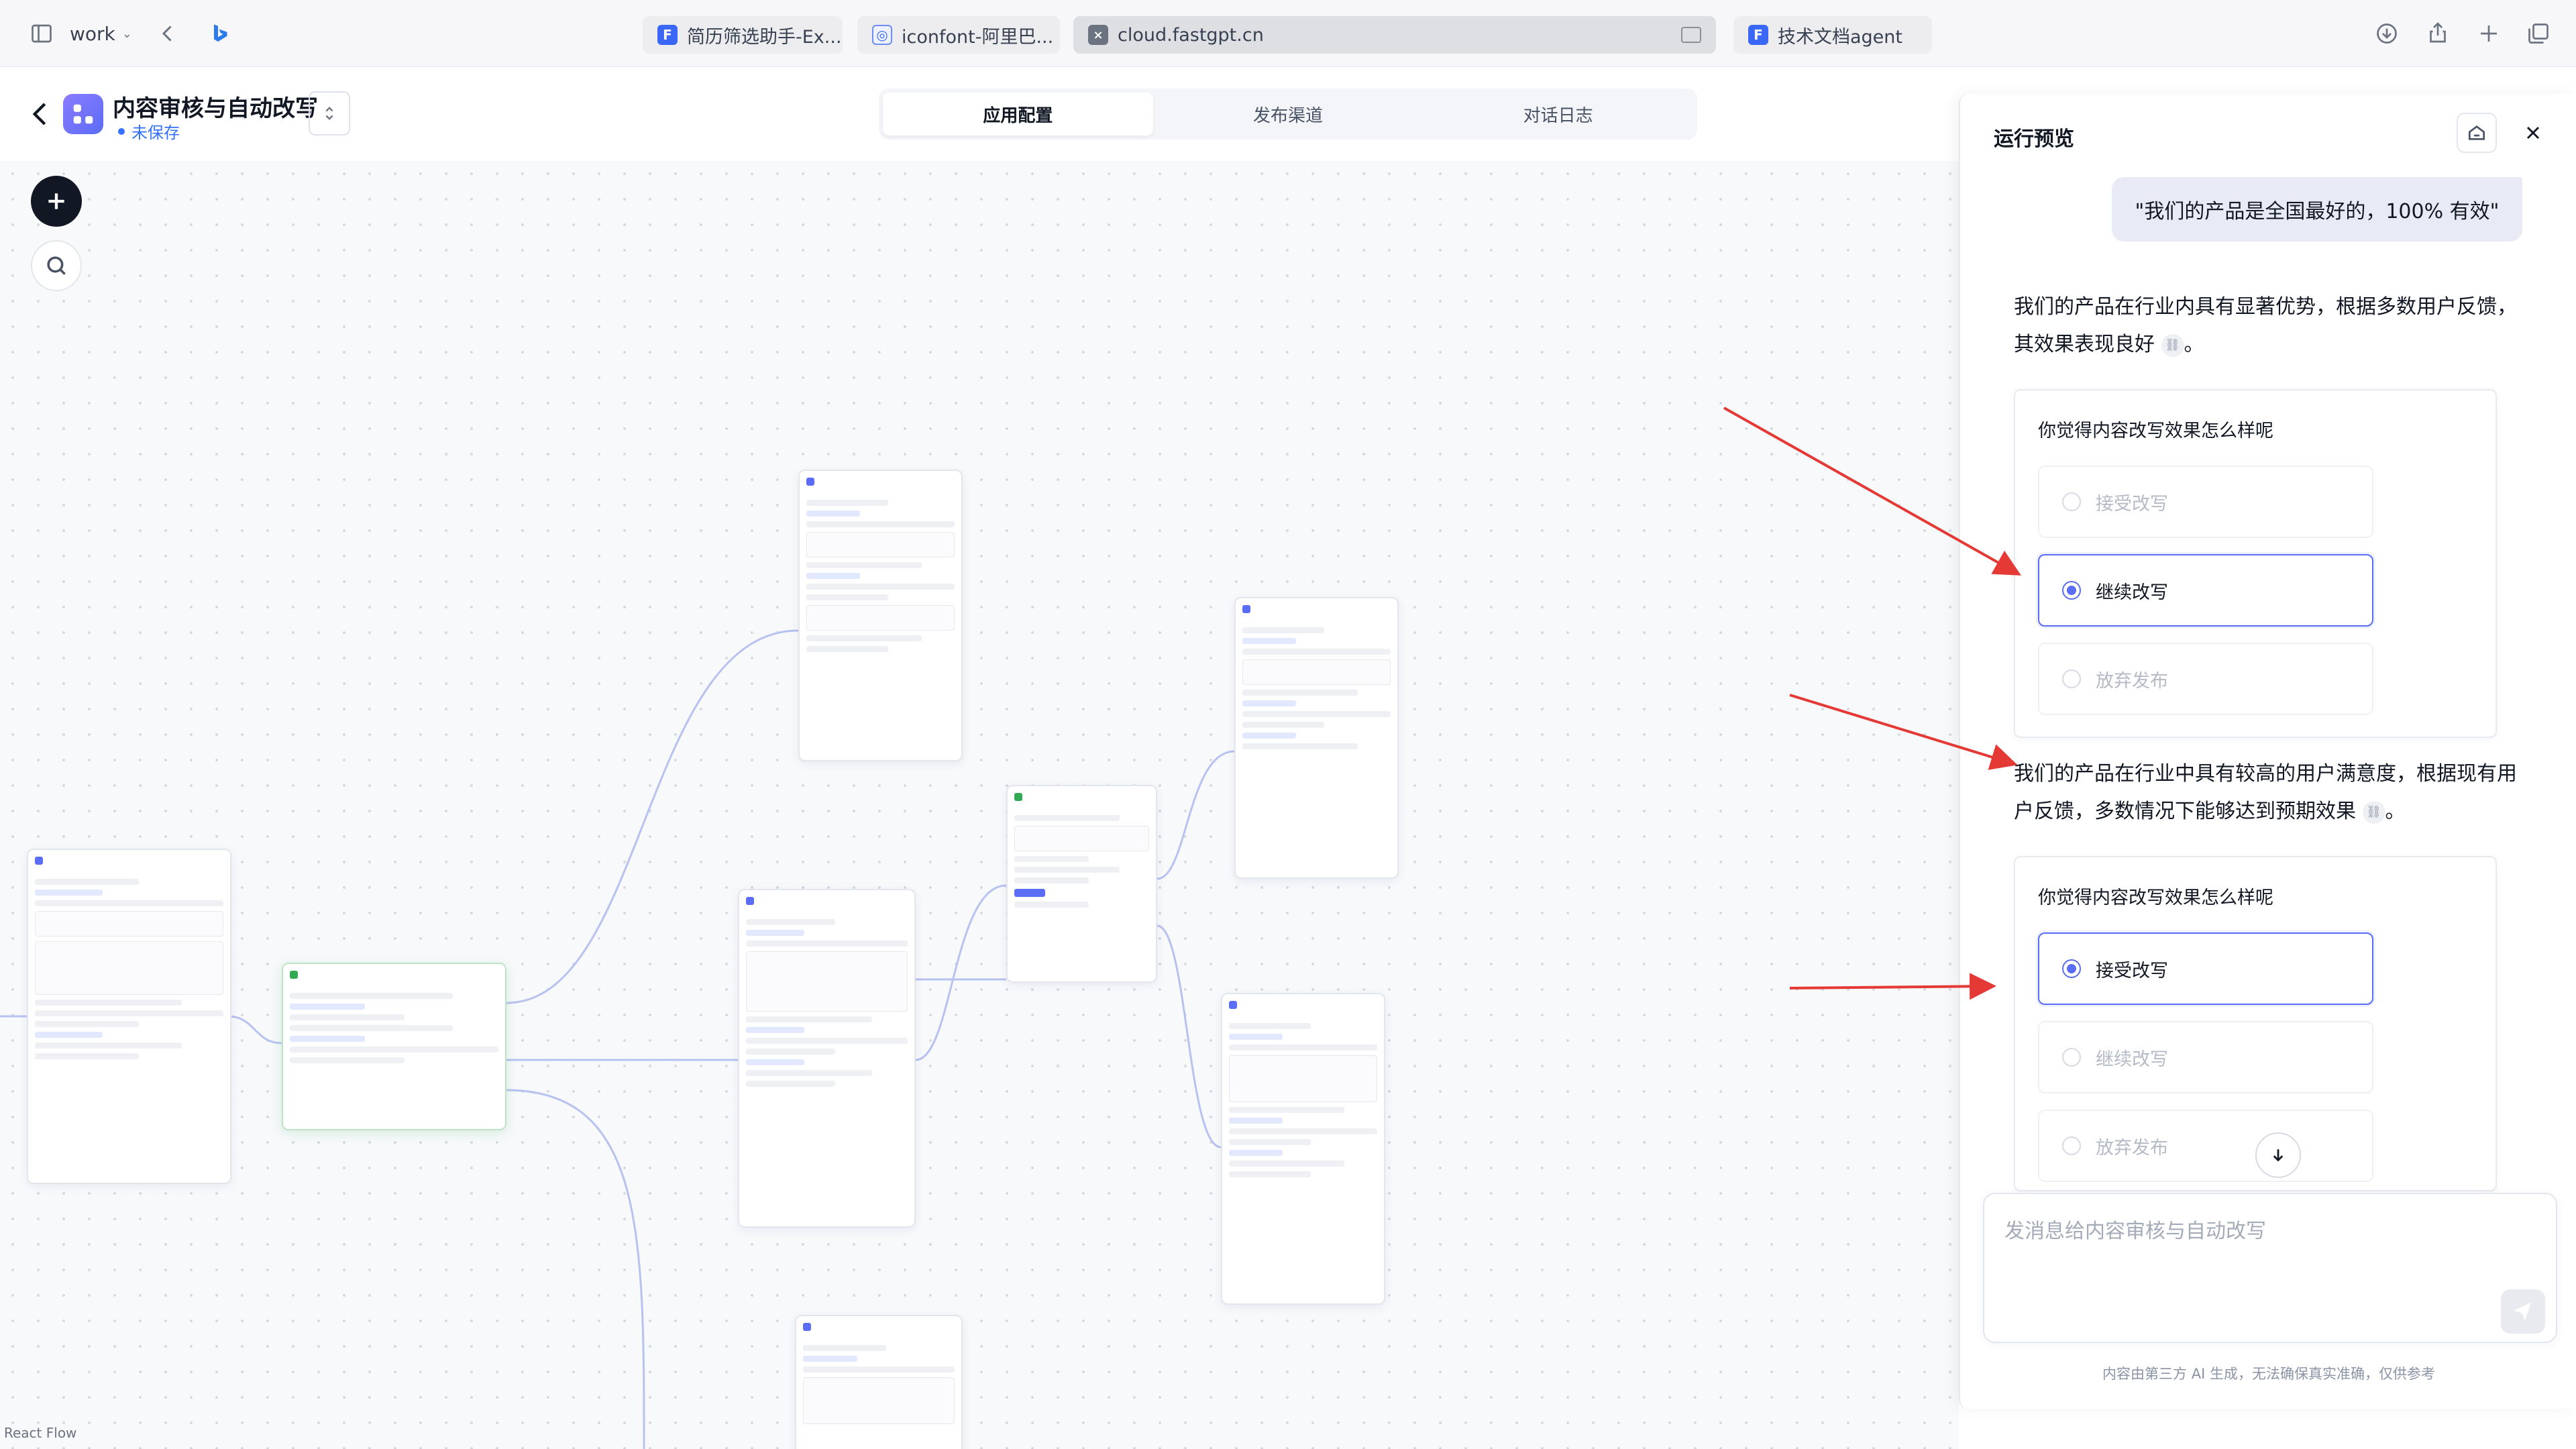 The image size is (2576, 1449). I want to click on browser-tab-fastgpt: × cloud.fastgpt.cn, so click(1394, 35).